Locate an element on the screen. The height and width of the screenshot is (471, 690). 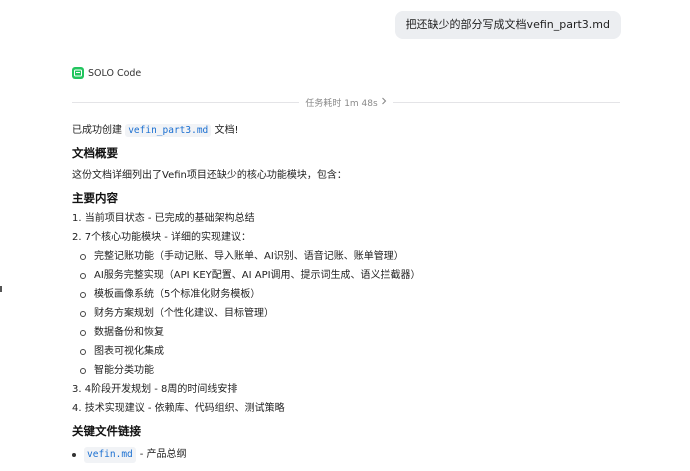
file-link-item: vefin.md - 产品总纲 is located at coordinates (129, 455).